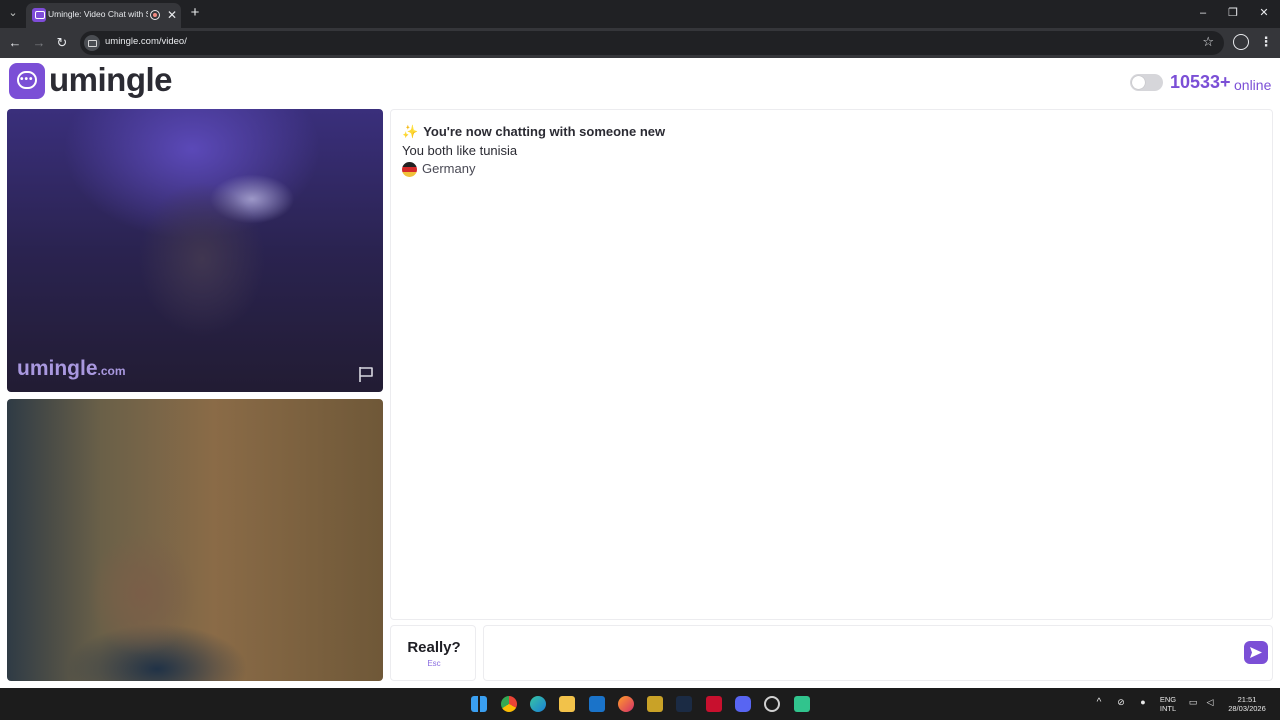  I want to click on minimize-button: –, so click(1203, 13).